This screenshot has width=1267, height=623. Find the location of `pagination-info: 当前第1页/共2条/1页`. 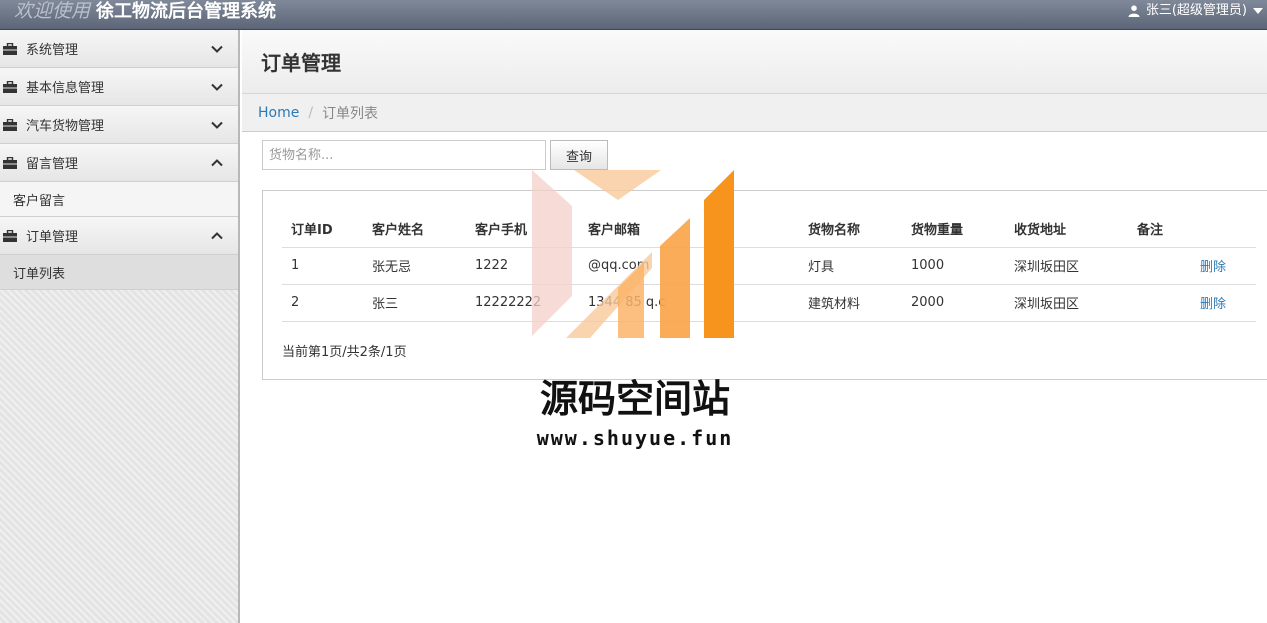

pagination-info: 当前第1页/共2条/1页 is located at coordinates (344, 352).